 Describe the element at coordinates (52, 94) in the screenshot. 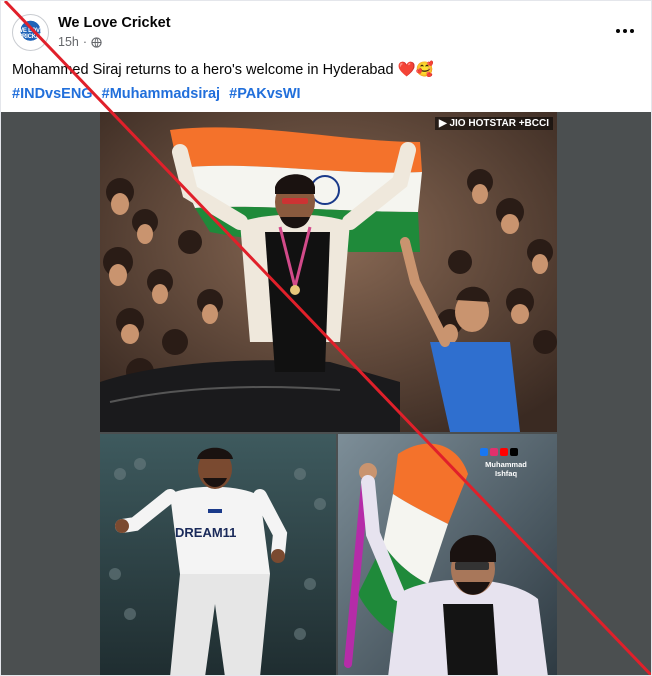

I see `hashtag-indvseng: #INDvsENG` at that location.